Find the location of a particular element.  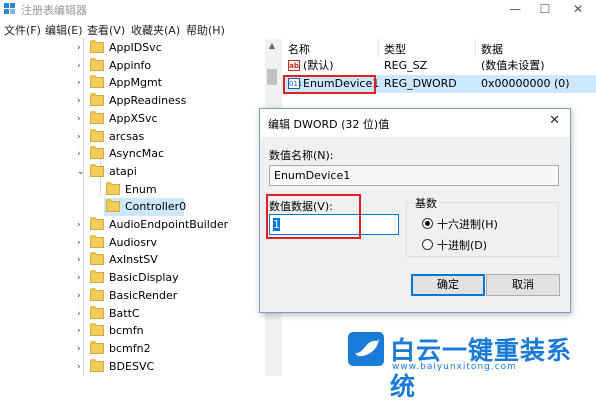

tree-item: › BasicRender is located at coordinates (168, 296).